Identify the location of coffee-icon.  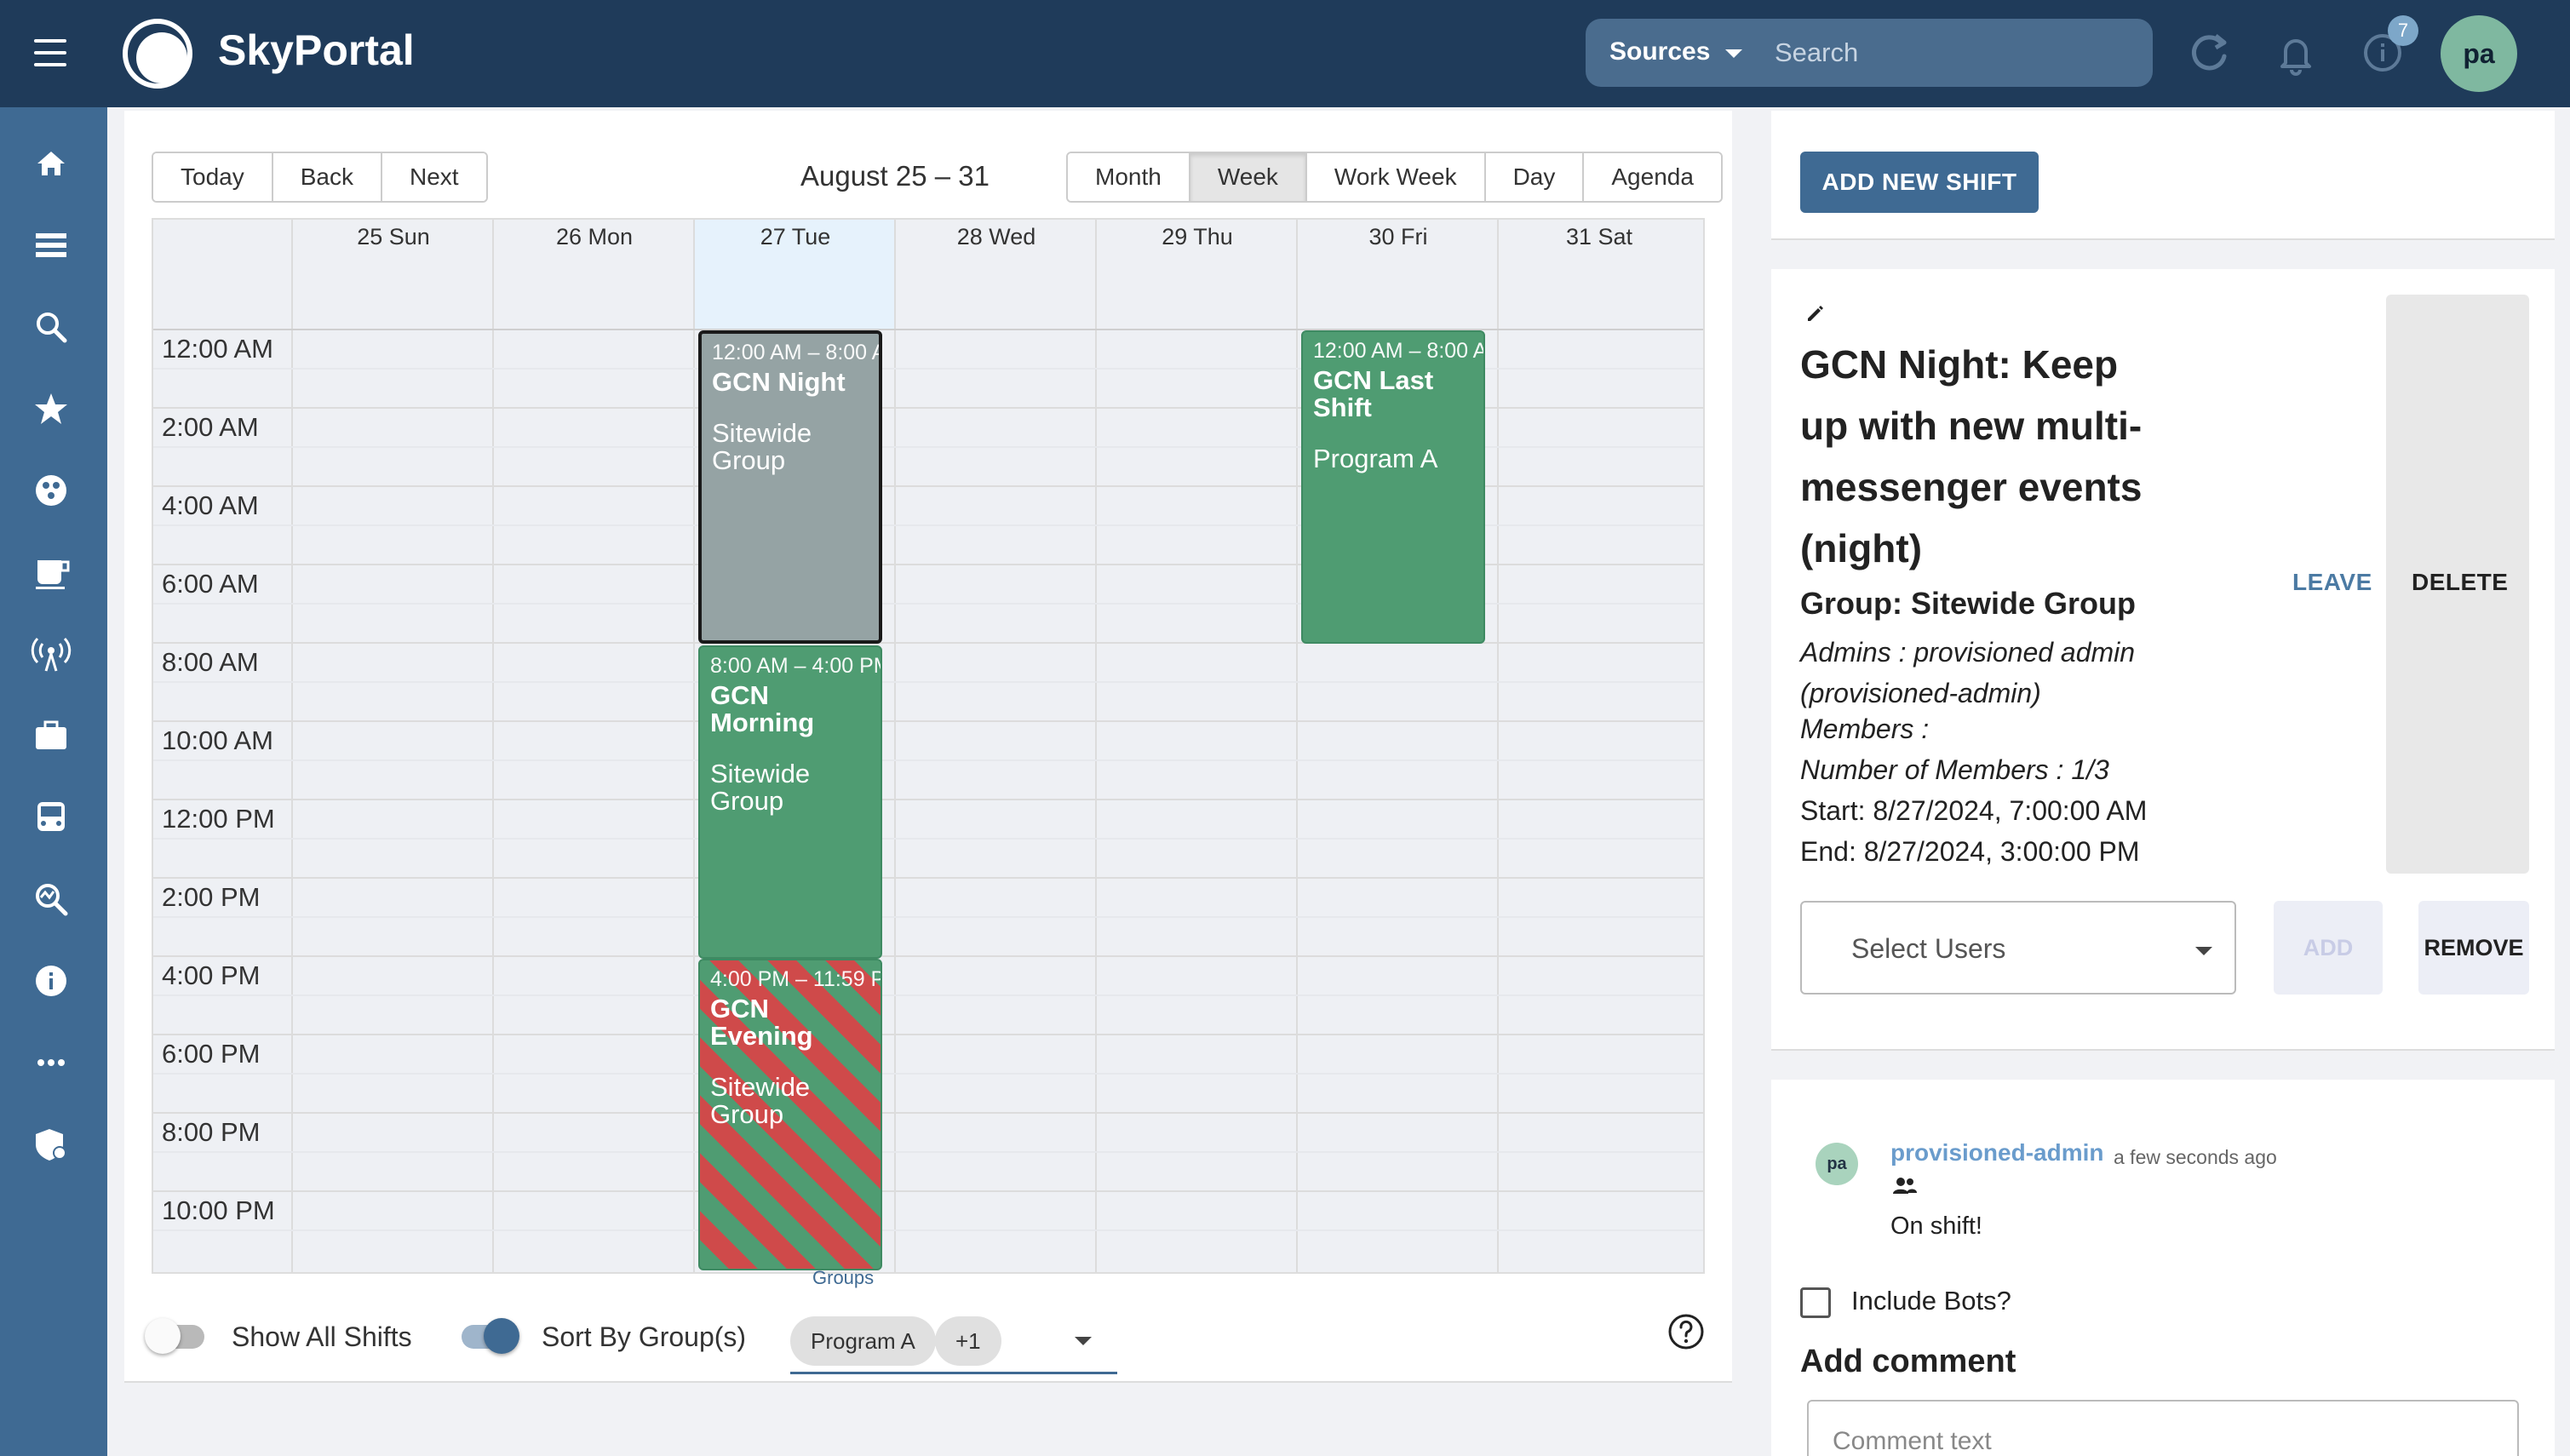
(51, 572).